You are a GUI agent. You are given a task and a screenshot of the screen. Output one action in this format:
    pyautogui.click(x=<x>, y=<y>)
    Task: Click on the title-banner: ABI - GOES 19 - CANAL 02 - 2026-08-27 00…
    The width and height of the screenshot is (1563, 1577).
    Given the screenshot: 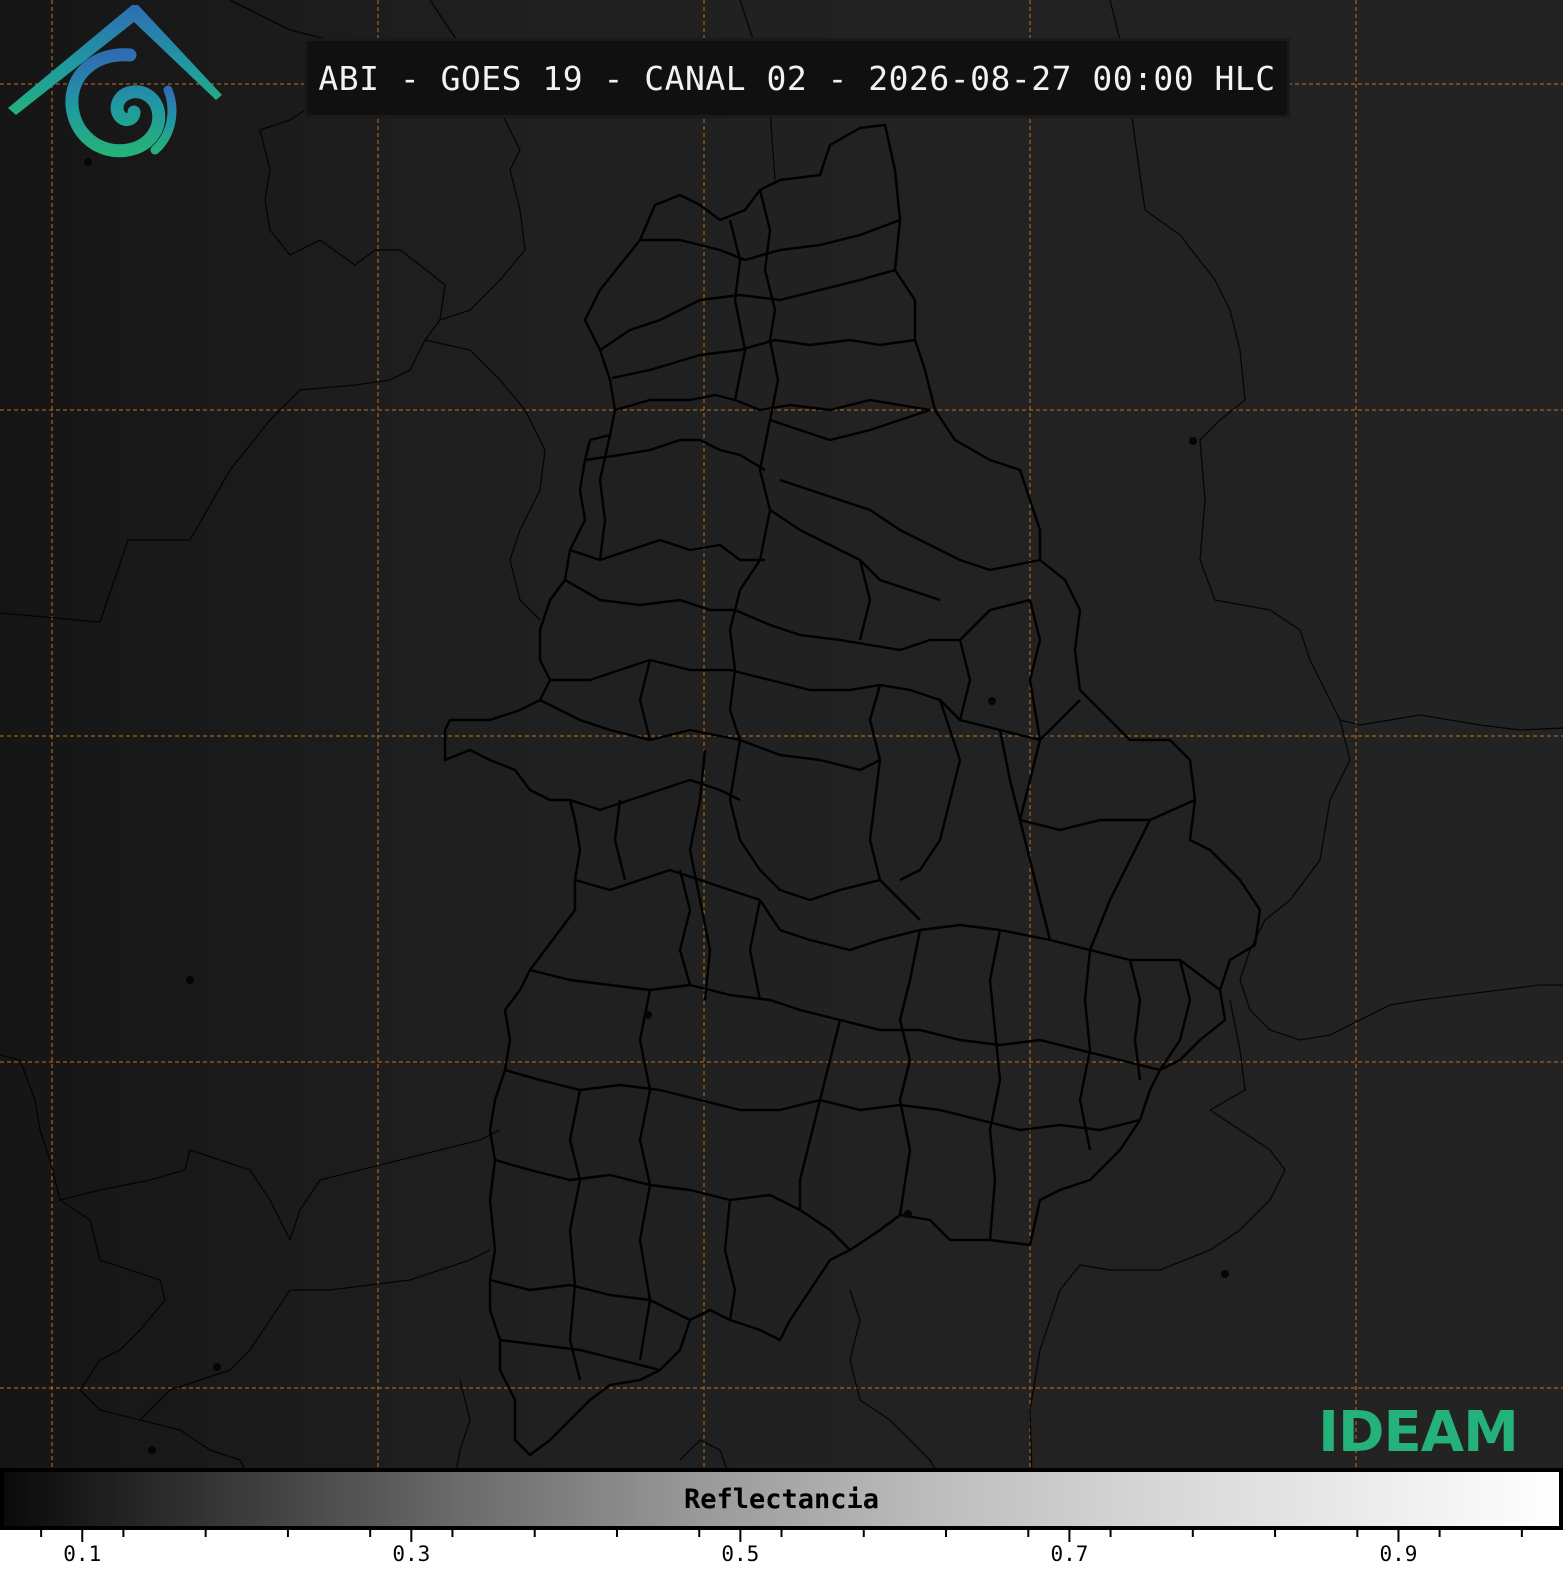 What is the action you would take?
    pyautogui.click(x=797, y=78)
    